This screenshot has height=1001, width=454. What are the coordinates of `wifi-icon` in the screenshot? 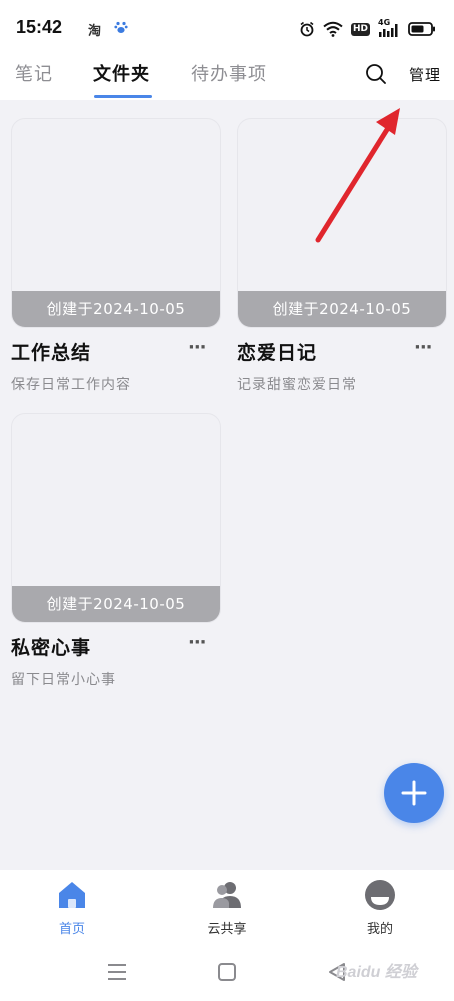 It's located at (333, 29).